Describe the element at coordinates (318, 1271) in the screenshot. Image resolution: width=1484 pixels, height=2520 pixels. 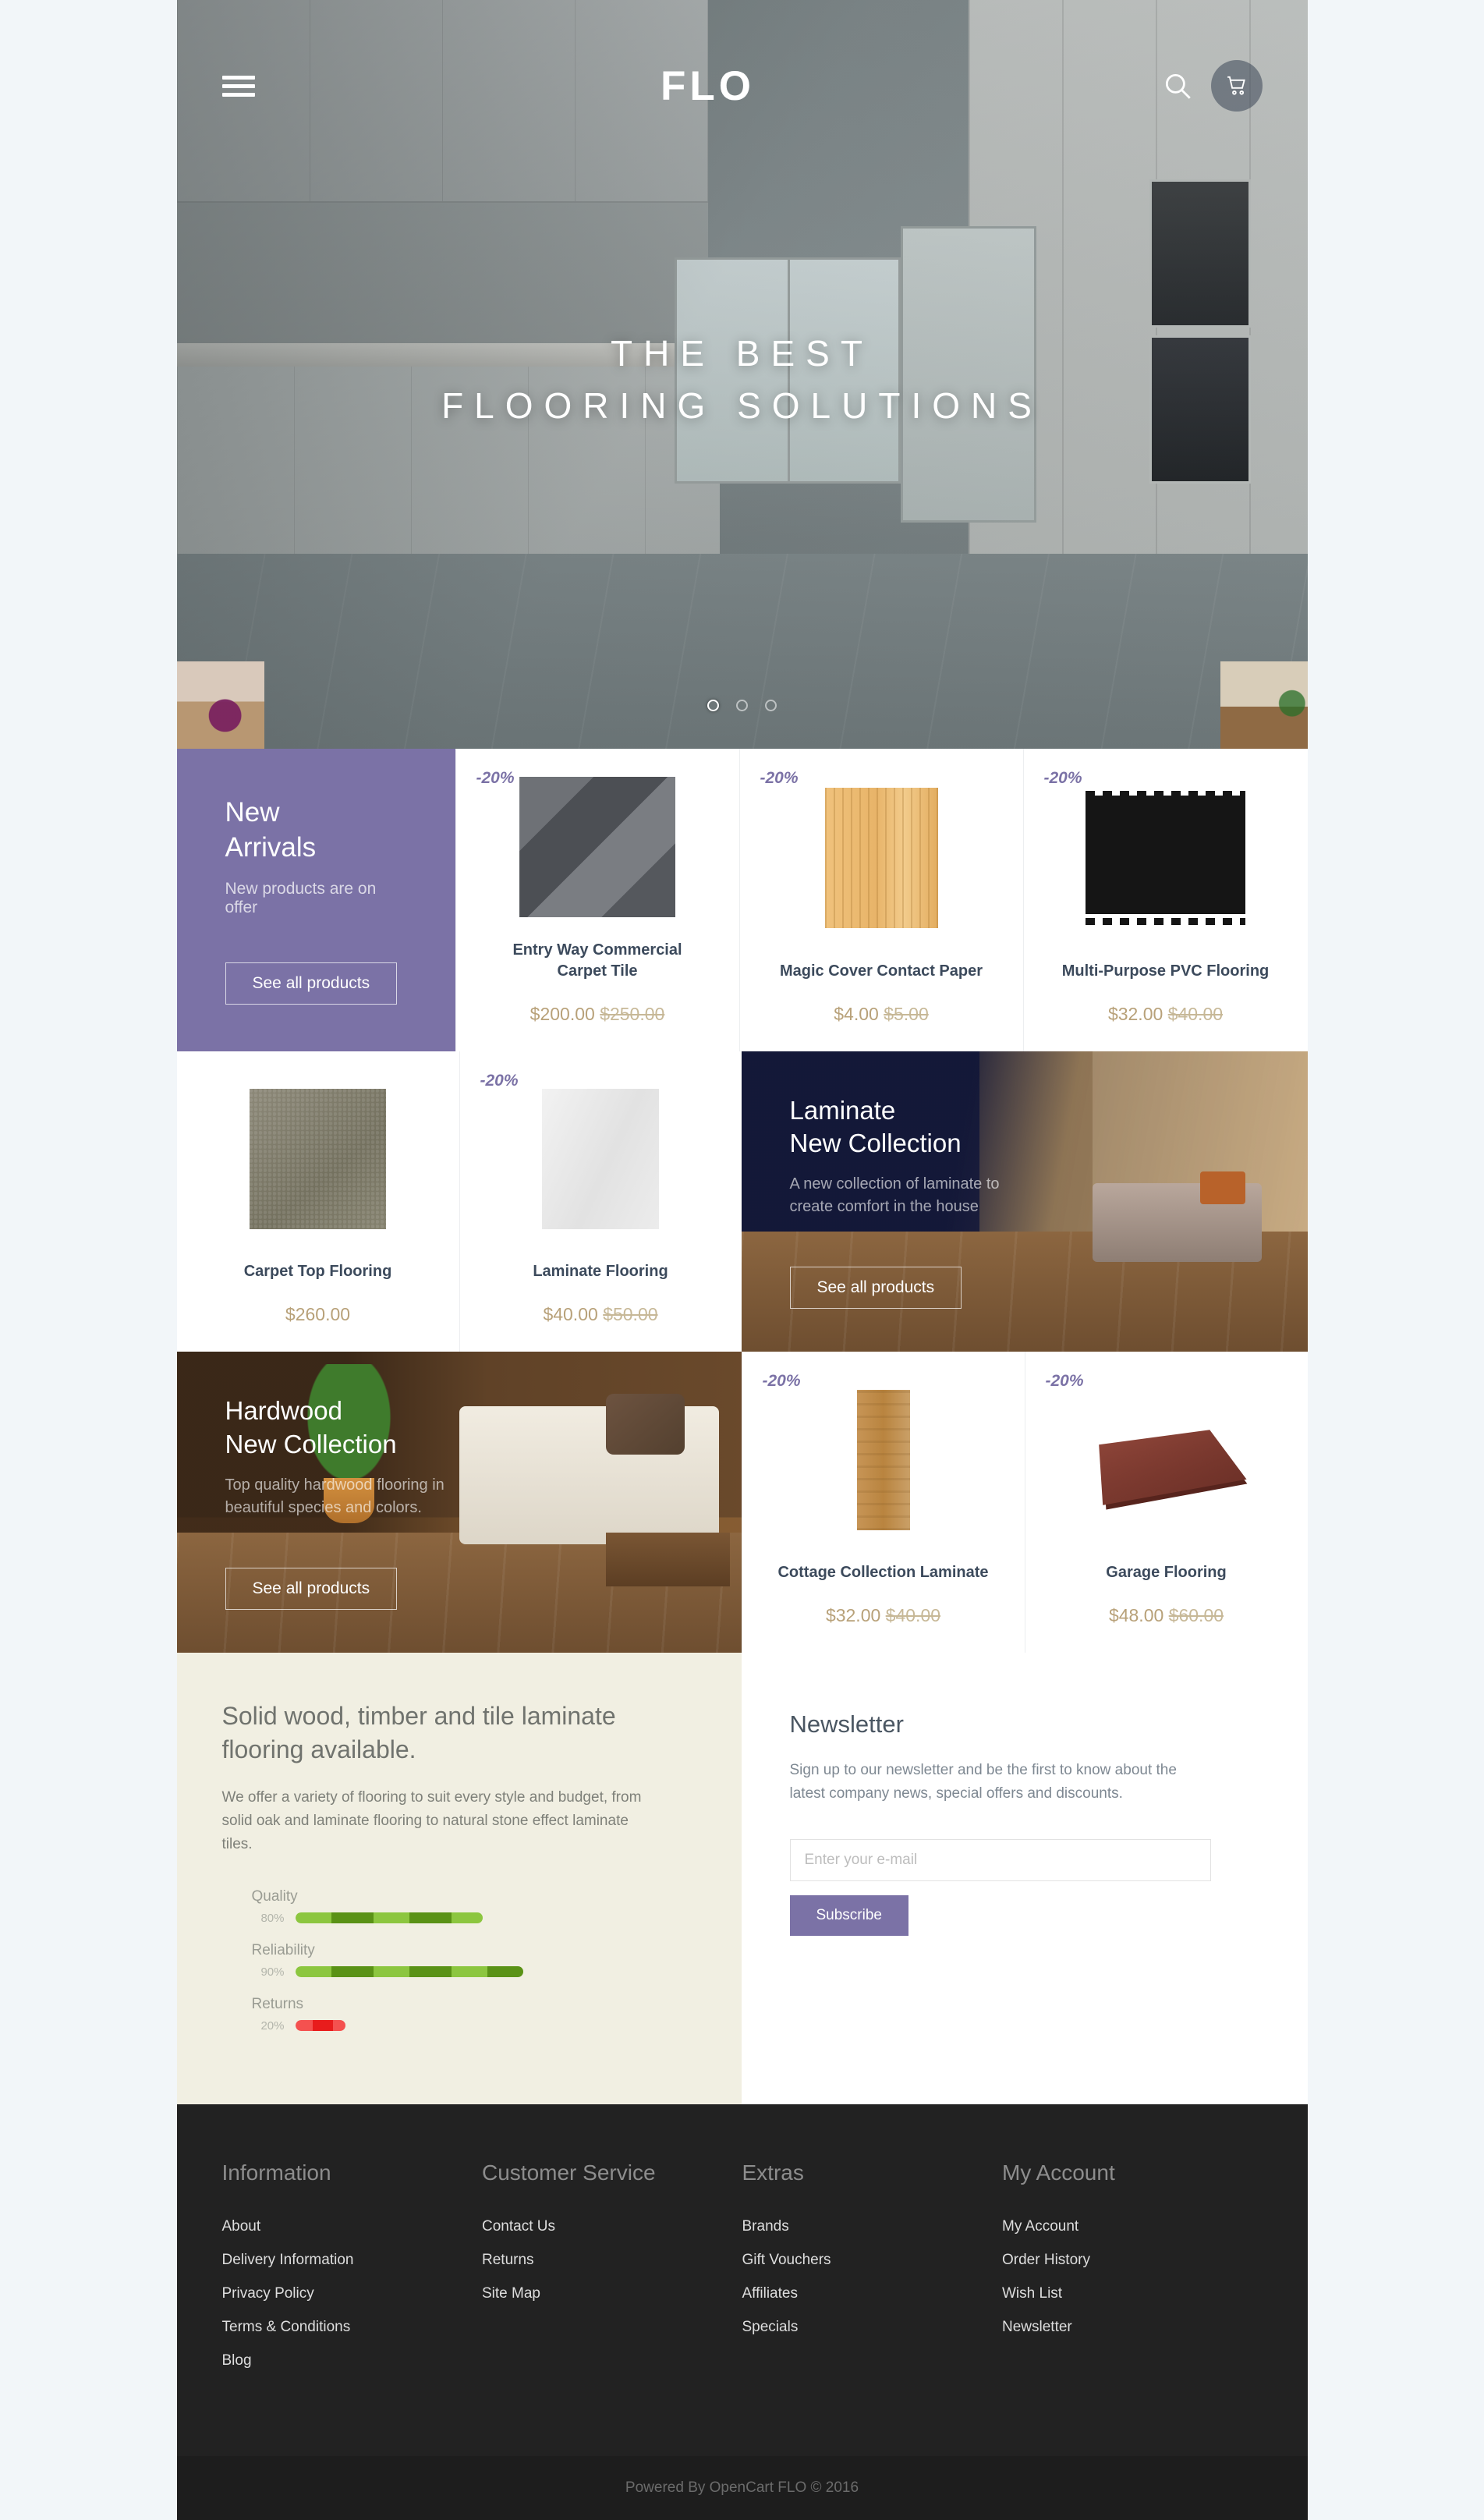
I see `product-title: Carpet Top Flooring` at that location.